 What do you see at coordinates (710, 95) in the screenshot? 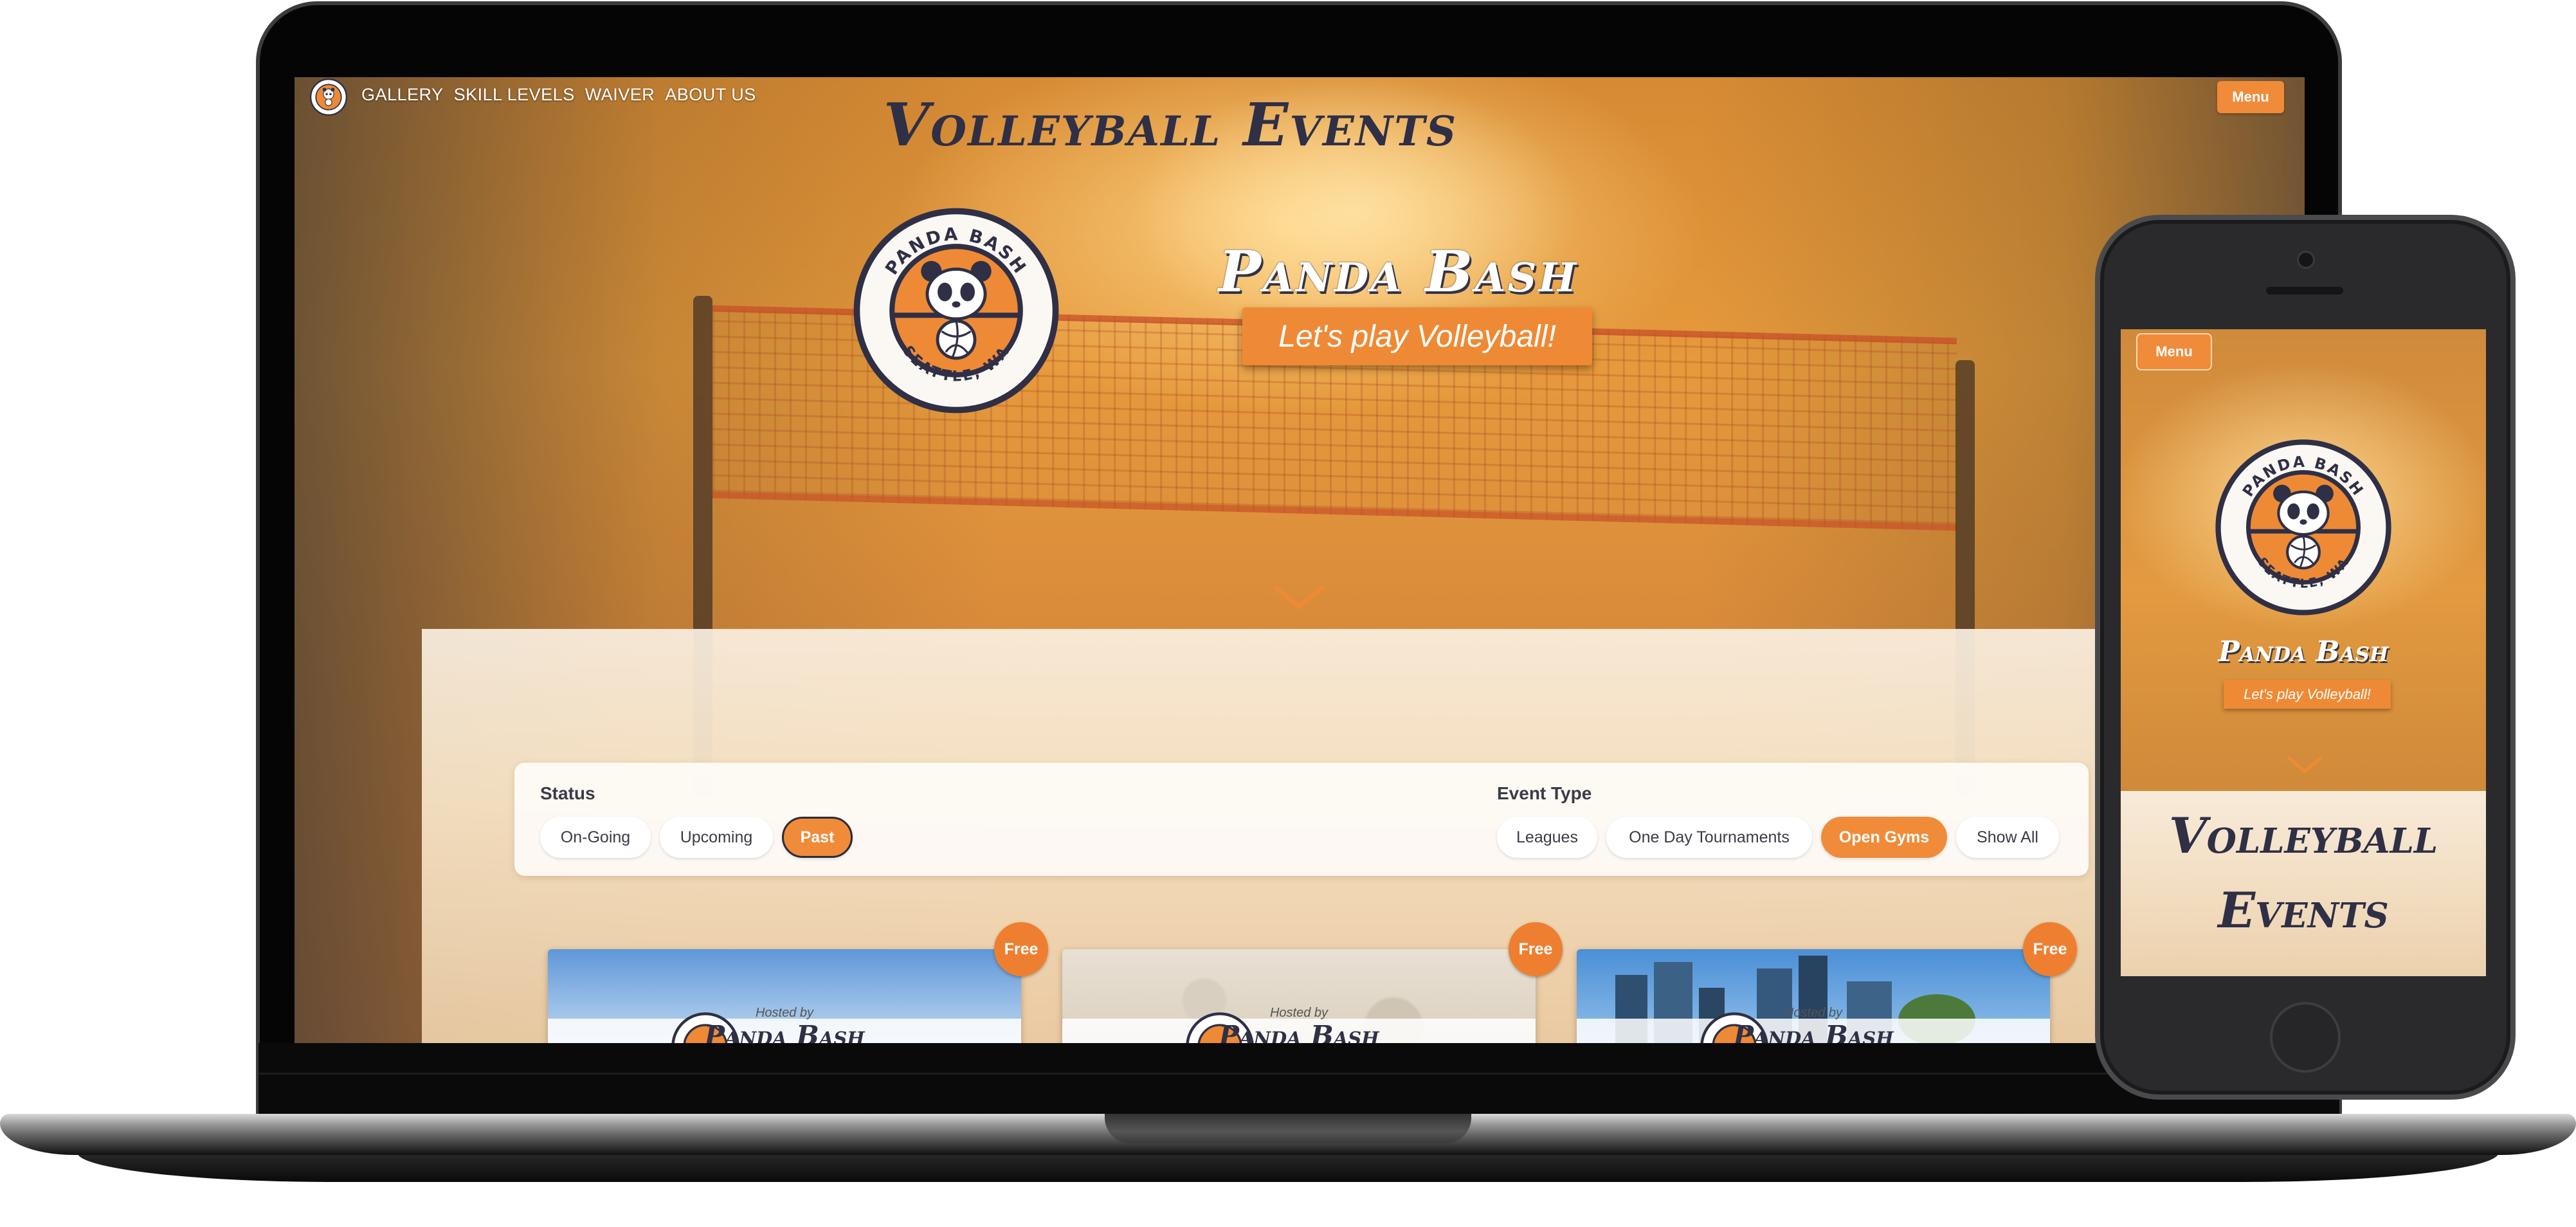
I see `nav-link-about-us: ABOUT US` at bounding box center [710, 95].